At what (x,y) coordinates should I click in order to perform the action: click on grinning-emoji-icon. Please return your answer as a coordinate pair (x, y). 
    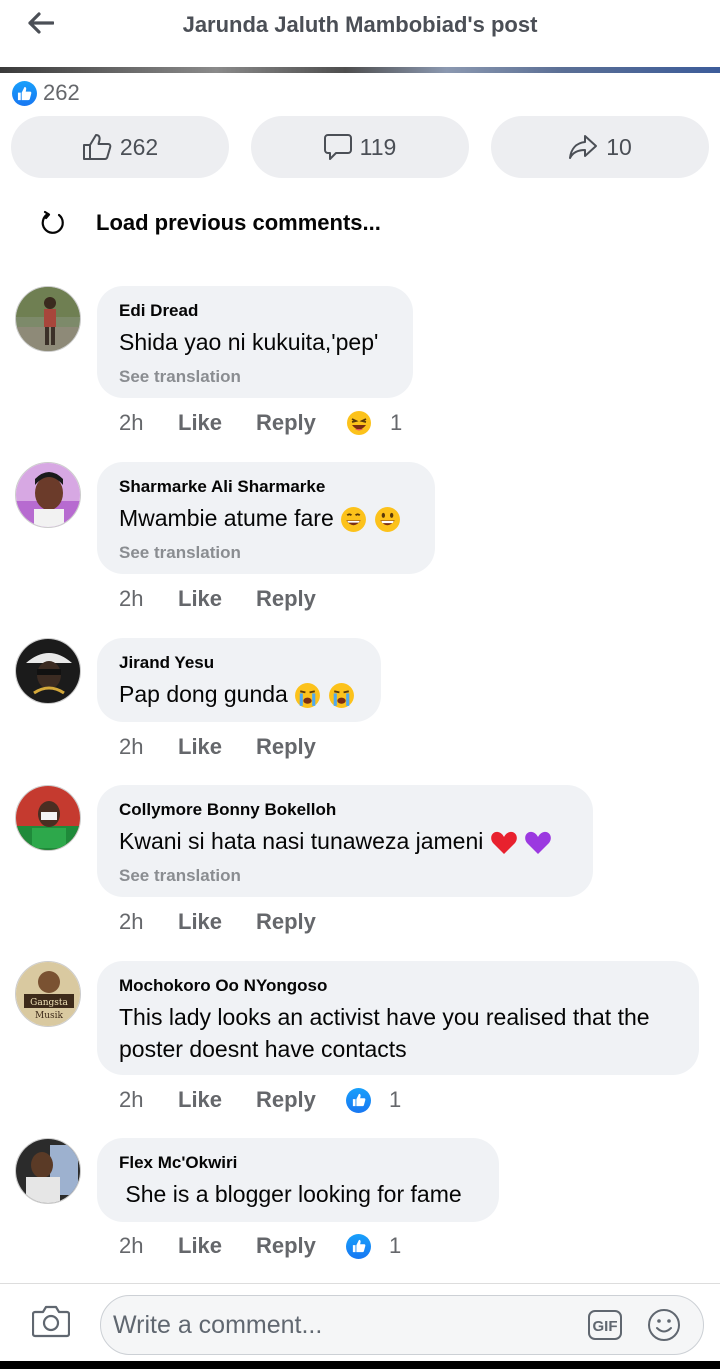
    Looking at the image, I should click on (387, 520).